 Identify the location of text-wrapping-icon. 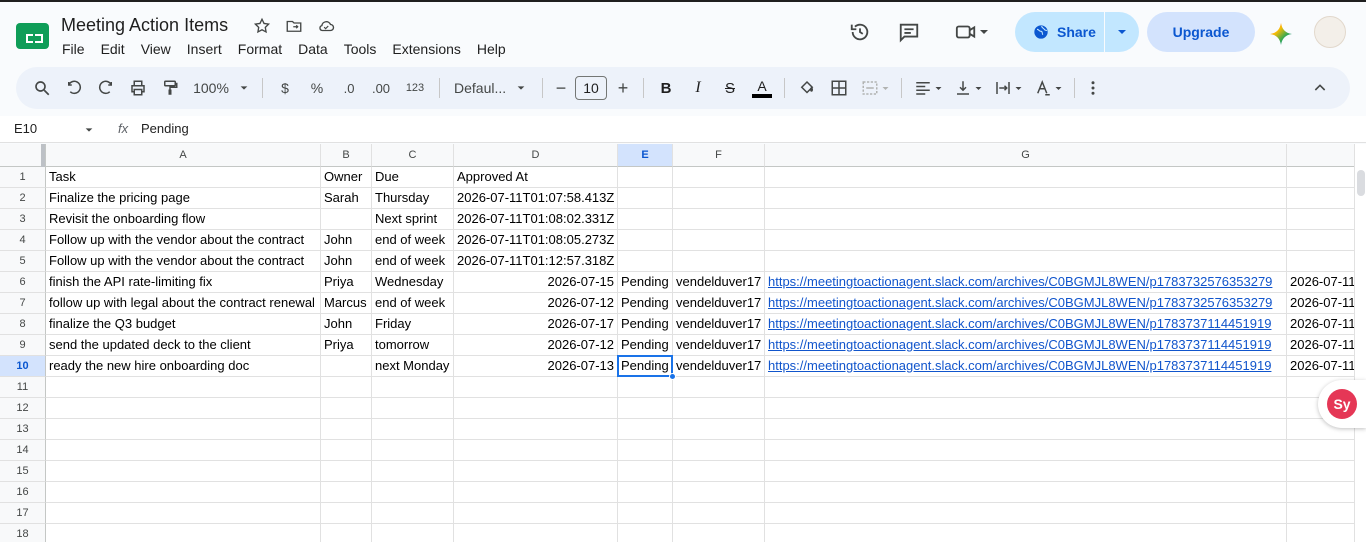
(1008, 88).